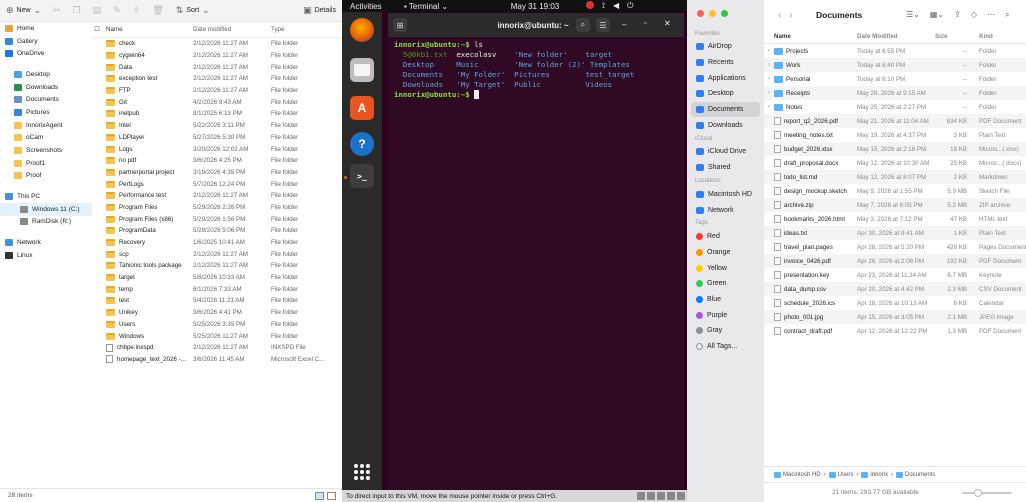 This screenshot has height=502, width=1026. I want to click on file-row: test 5/4/2026 11:21 AM File folder, so click(217, 301).